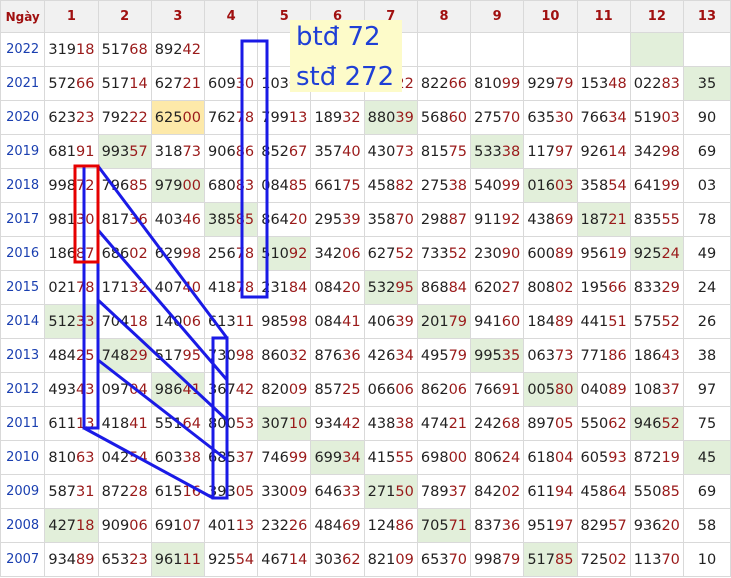  Describe the element at coordinates (594, 525) in the screenshot. I see `result-head: 829` at that location.